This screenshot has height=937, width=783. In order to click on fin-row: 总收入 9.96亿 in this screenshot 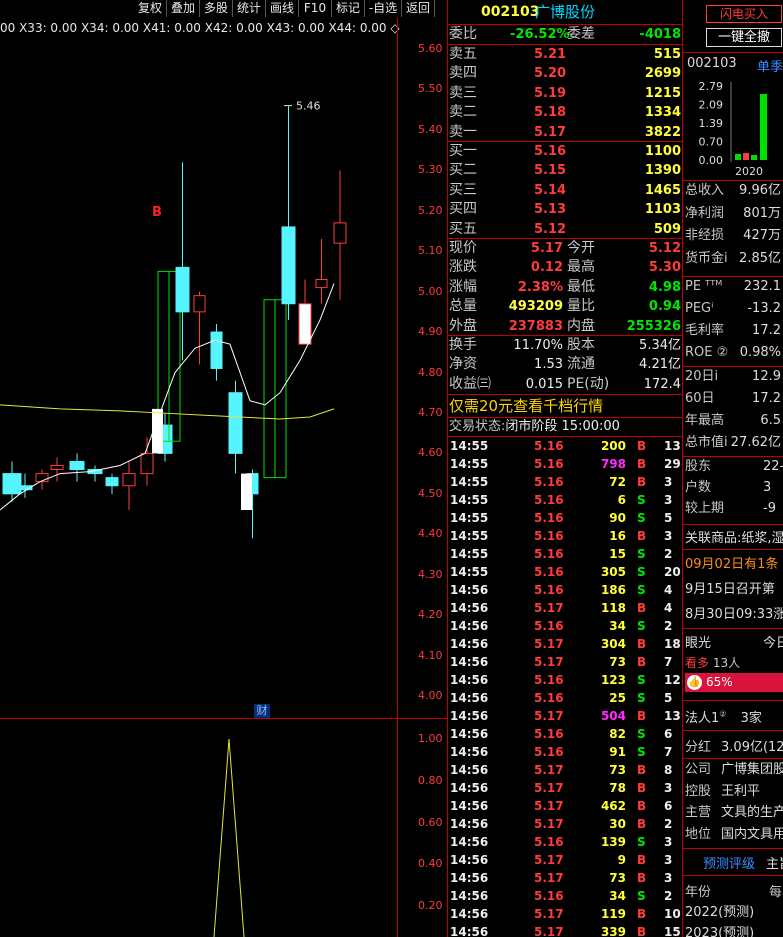, I will do `click(733, 191)`.